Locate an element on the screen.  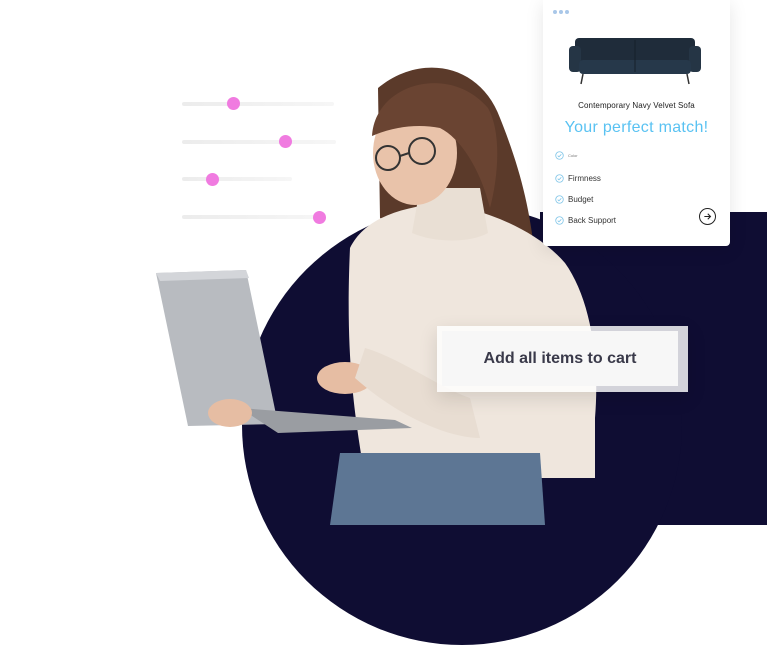
criteria-label: Firmness is located at coordinates (584, 178).